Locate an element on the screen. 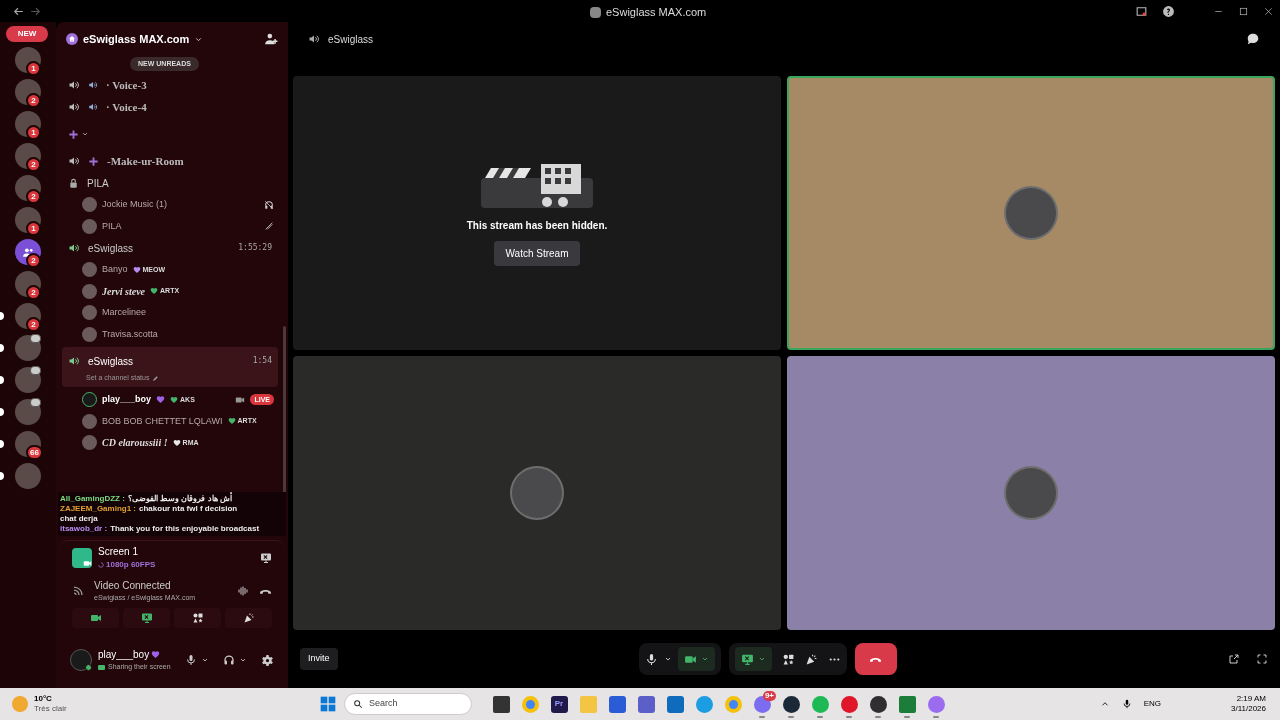  voice-channel: PILA is located at coordinates (170, 183).